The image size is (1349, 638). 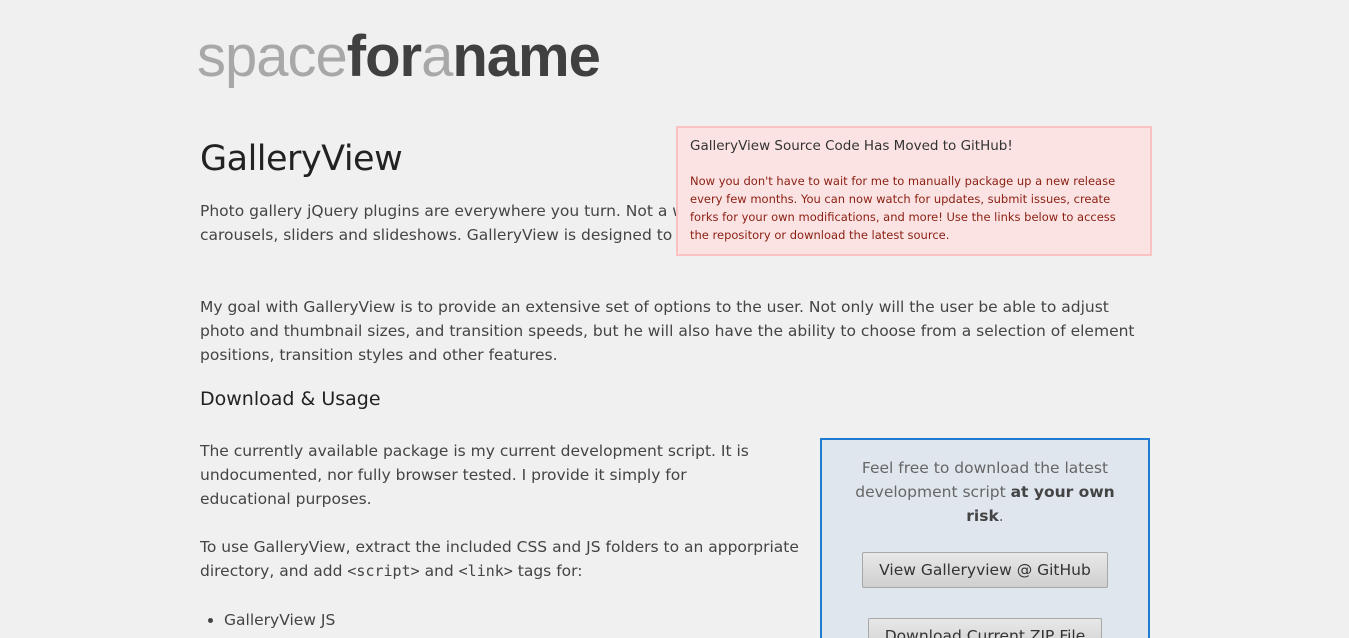 I want to click on view-github-button: View Galleryview @ GitHub, so click(x=985, y=570).